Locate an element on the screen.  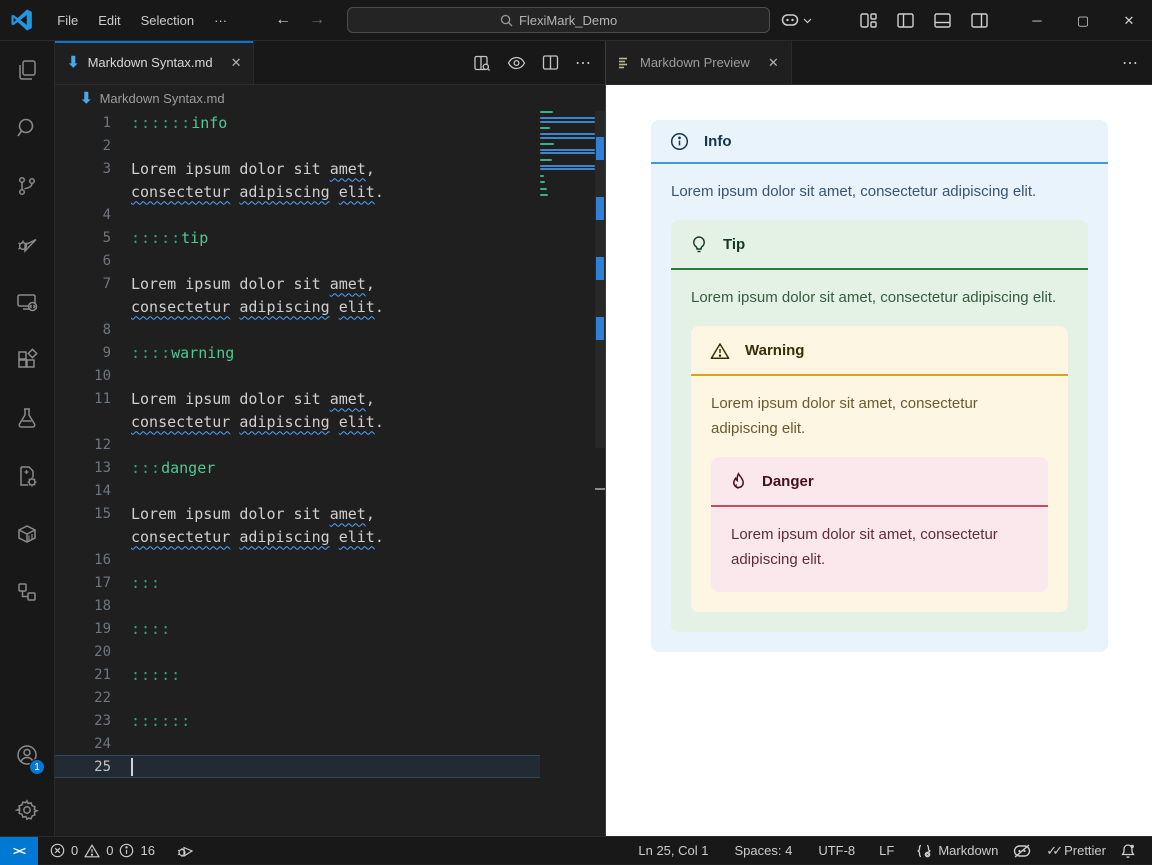
code-row: 5:::::tip is located at coordinates (297, 237).